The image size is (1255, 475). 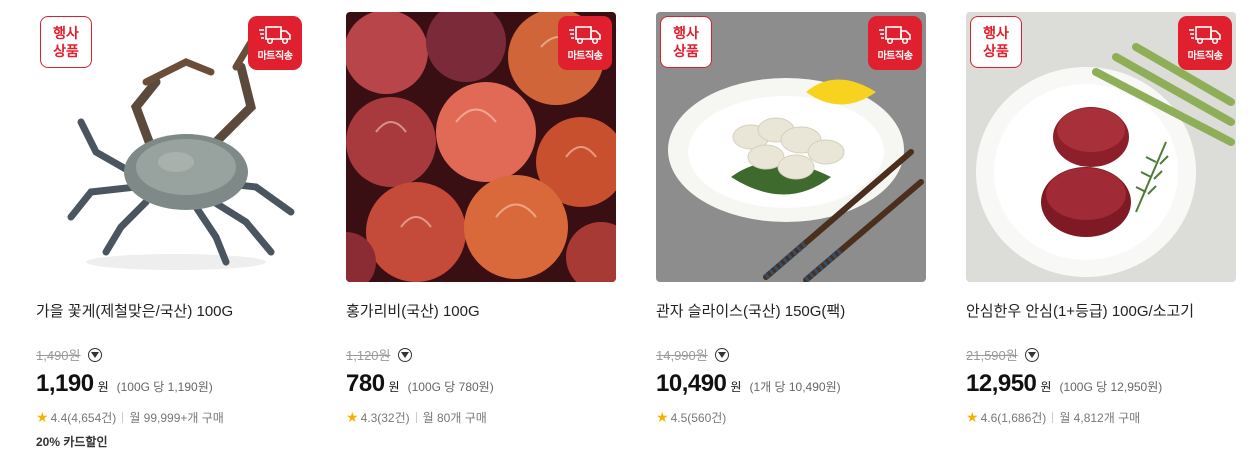 I want to click on monthly-purchases: 월 4,812개 구매, so click(x=1100, y=418).